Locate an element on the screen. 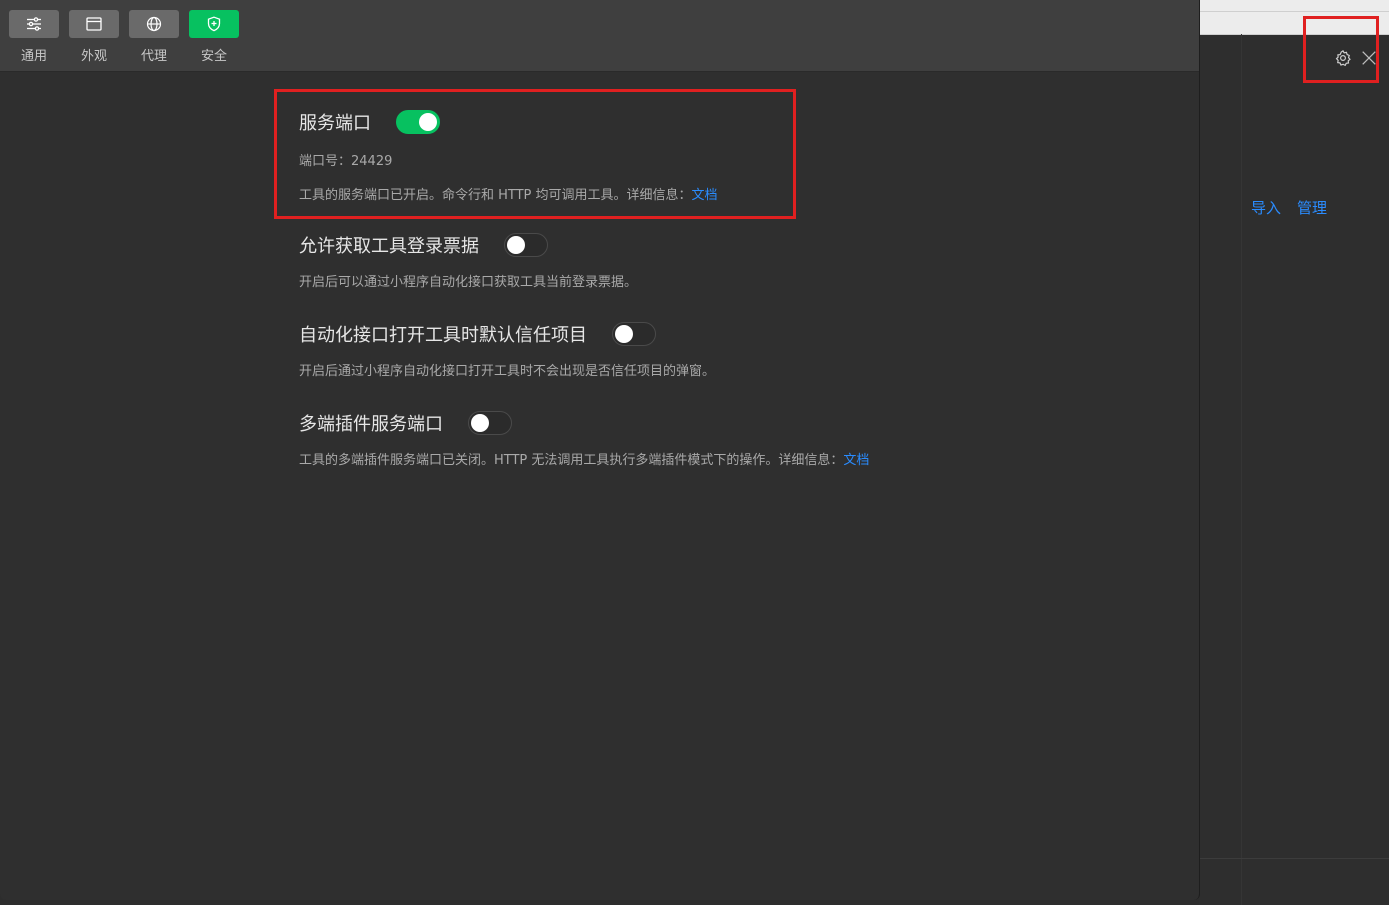  docs-link: 文档 is located at coordinates (856, 460).